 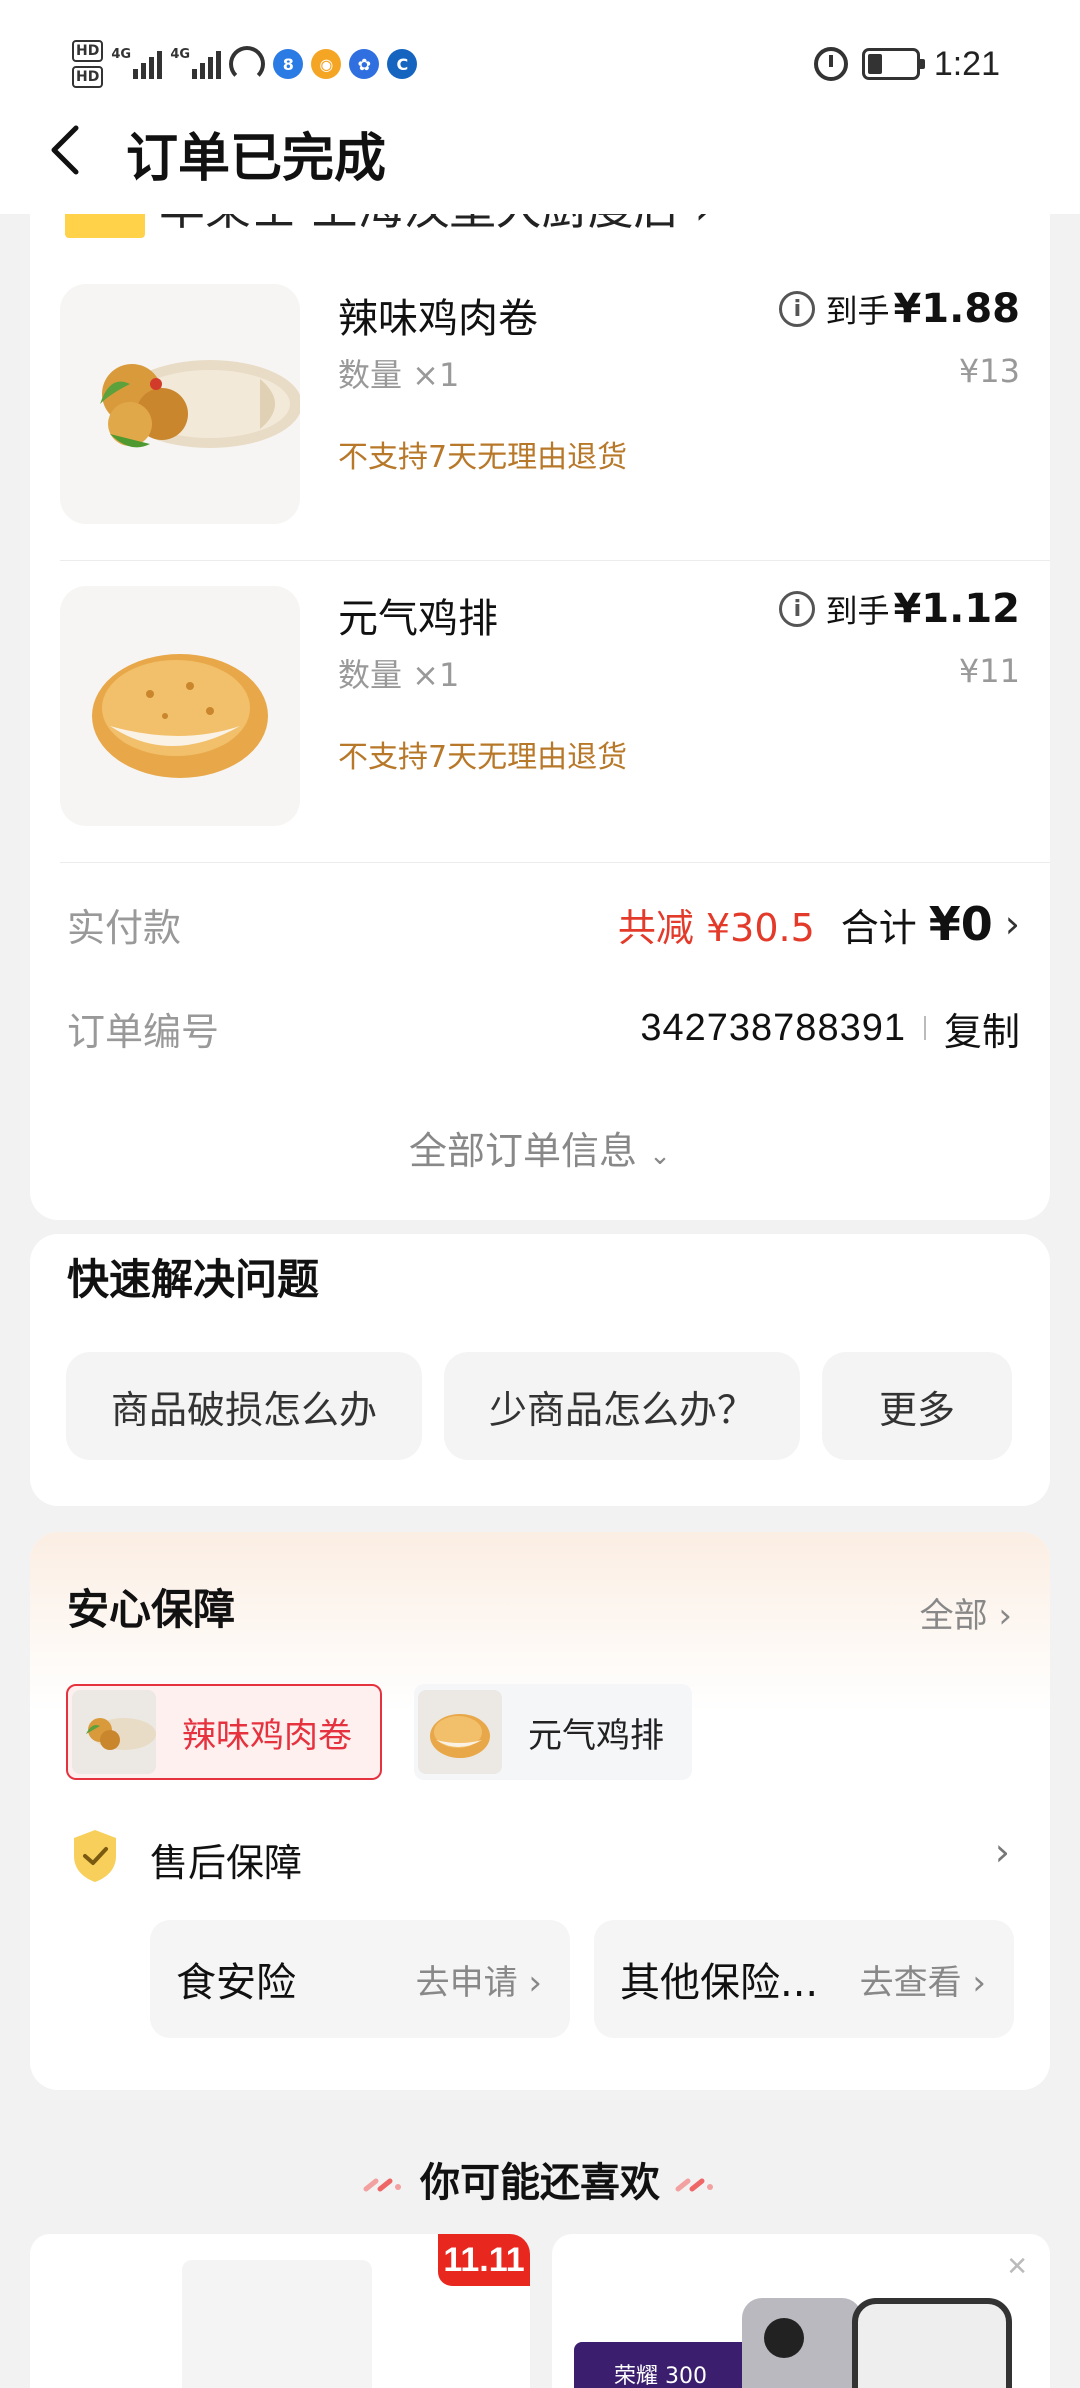 I want to click on aftersale-label: 售后保障, so click(x=226, y=1859).